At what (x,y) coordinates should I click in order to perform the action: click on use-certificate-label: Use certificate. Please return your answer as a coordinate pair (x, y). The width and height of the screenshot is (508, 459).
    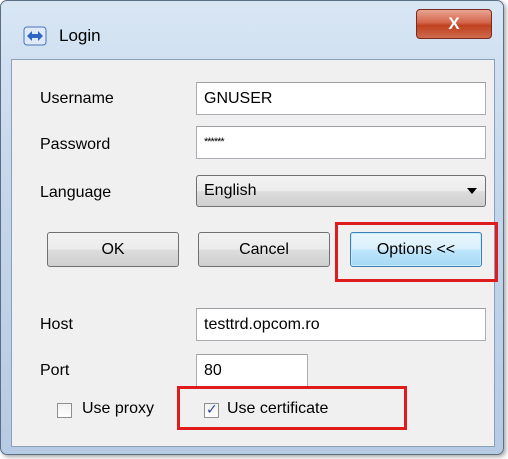
    Looking at the image, I should click on (277, 409).